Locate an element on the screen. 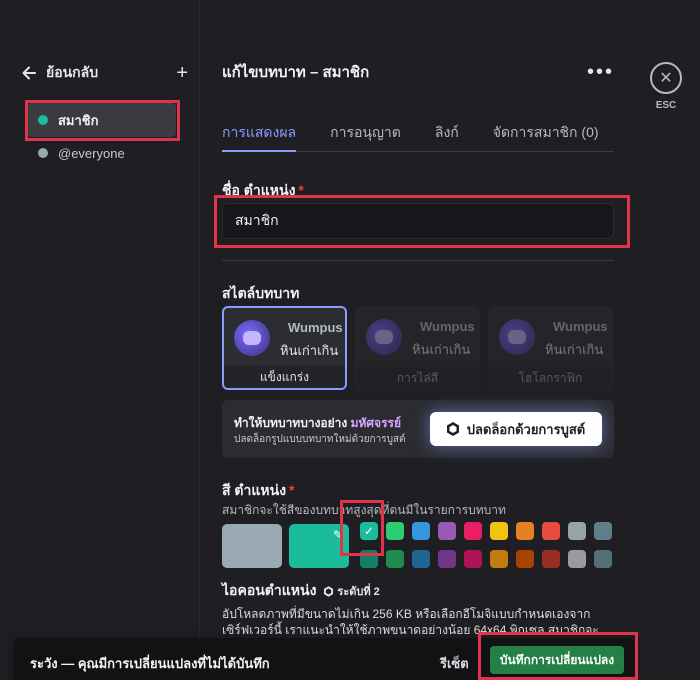  role-list-item-everyone: @everyone is located at coordinates (102, 153).